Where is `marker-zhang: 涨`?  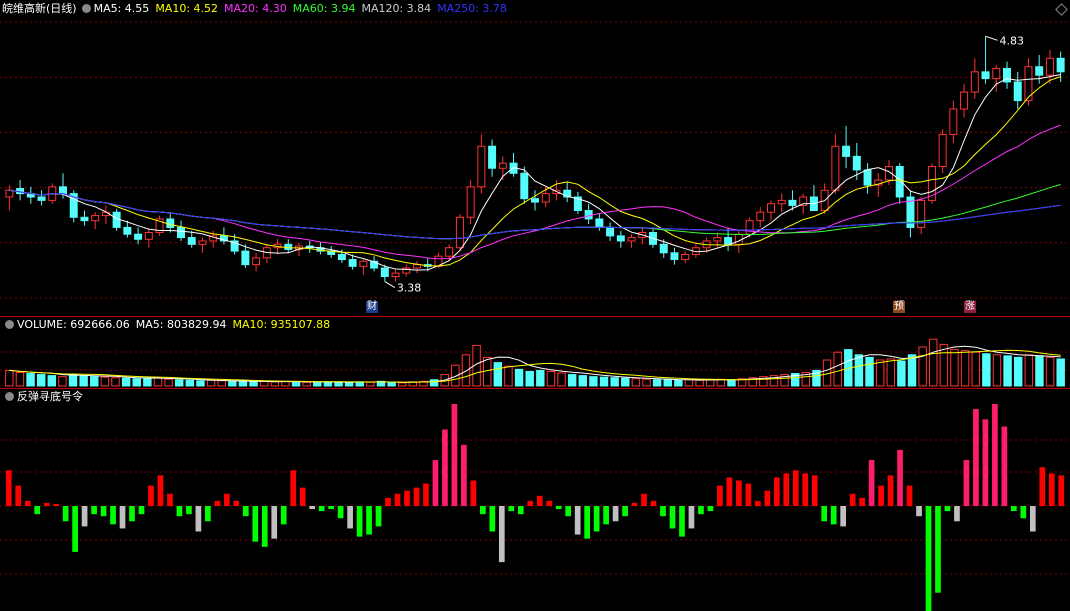 marker-zhang: 涨 is located at coordinates (970, 307).